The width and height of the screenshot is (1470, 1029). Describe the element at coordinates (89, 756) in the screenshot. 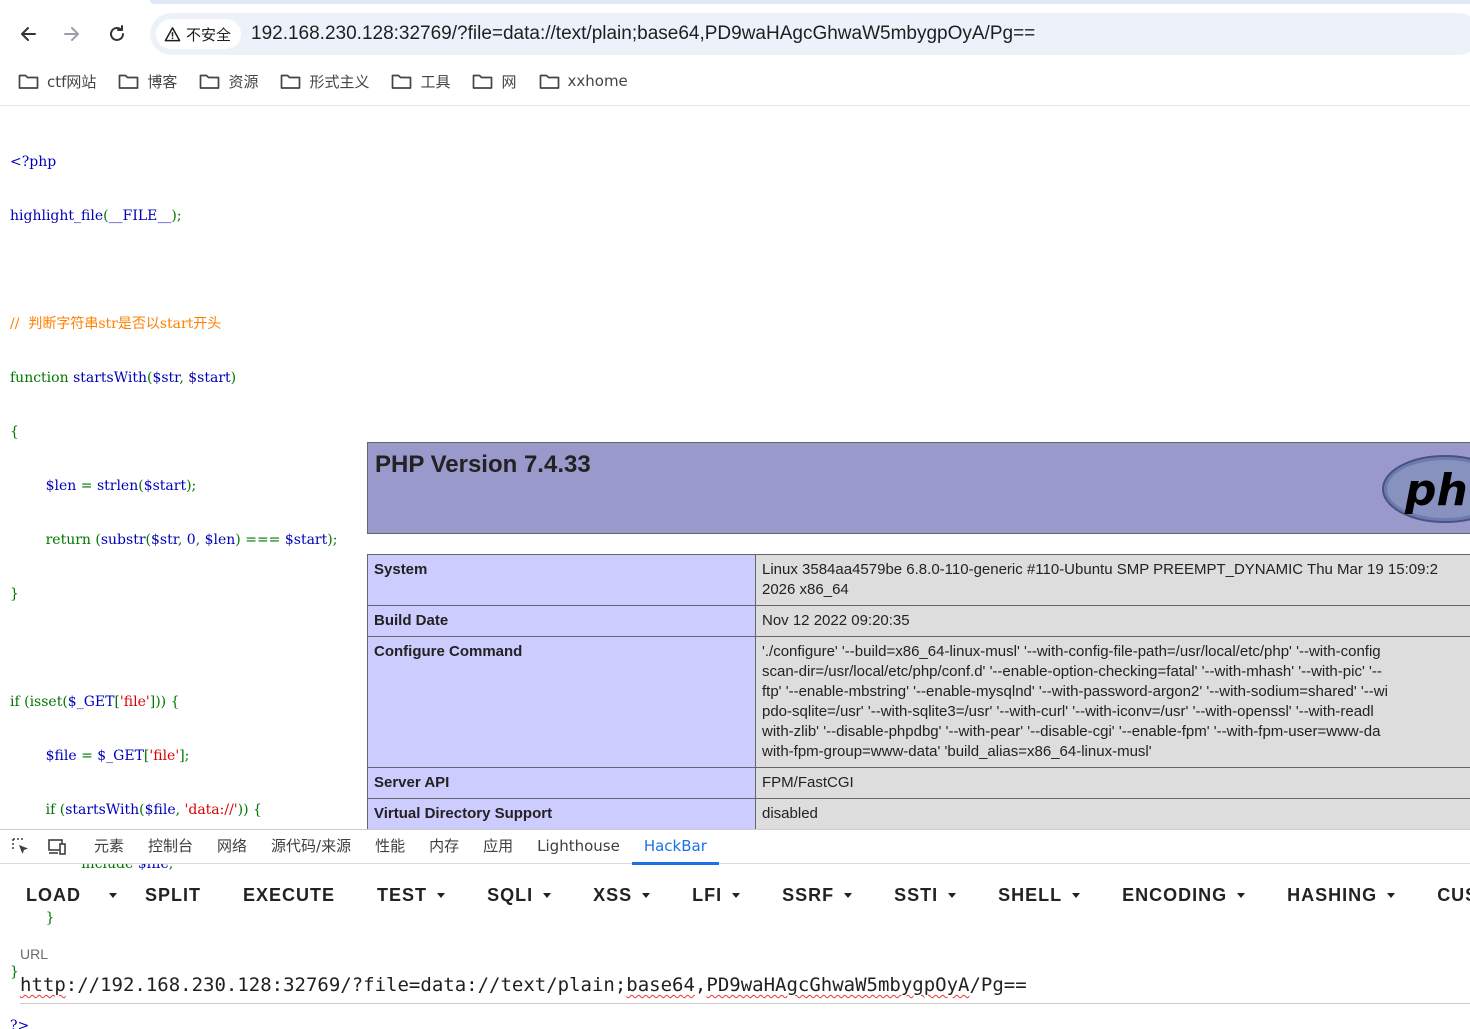

I see `code-token: =` at that location.